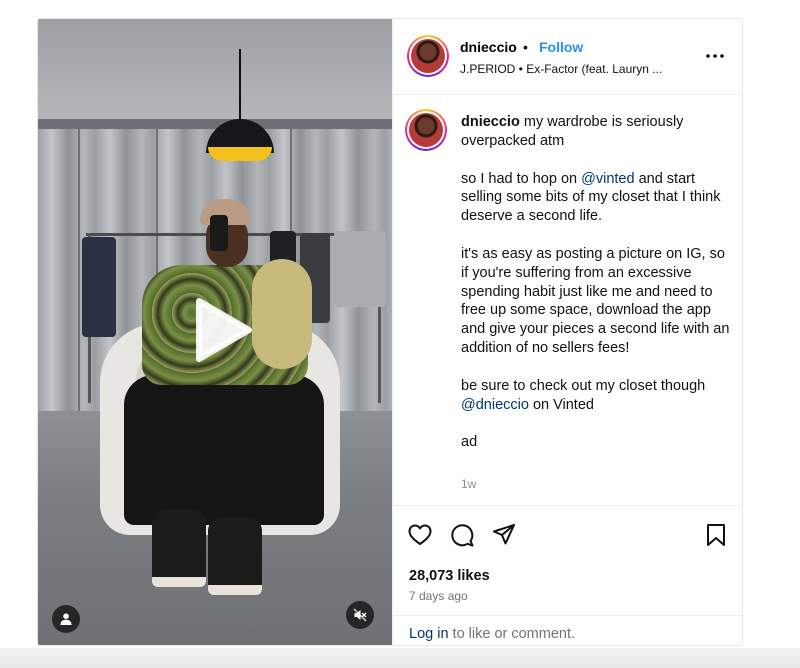  Describe the element at coordinates (240, 85) in the screenshot. I see `lamp-cord` at that location.